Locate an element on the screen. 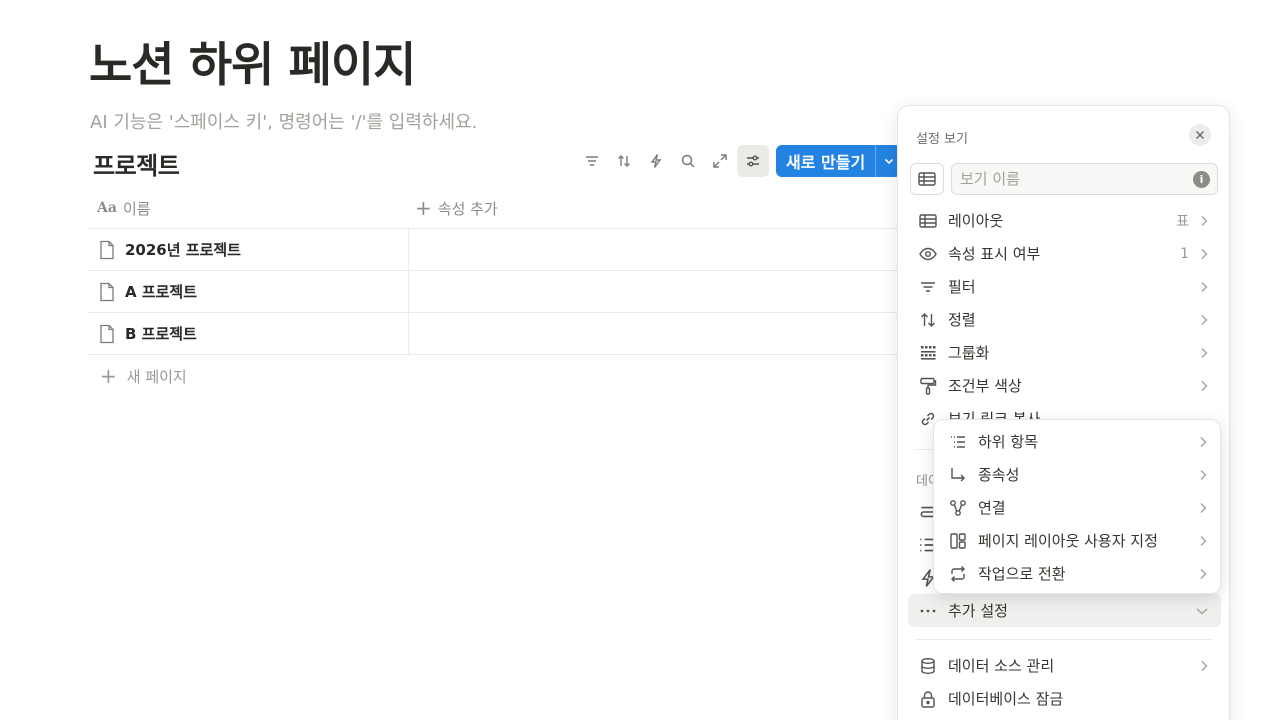 The image size is (1280, 720). row-name: 2026년 프로젝트 is located at coordinates (183, 250).